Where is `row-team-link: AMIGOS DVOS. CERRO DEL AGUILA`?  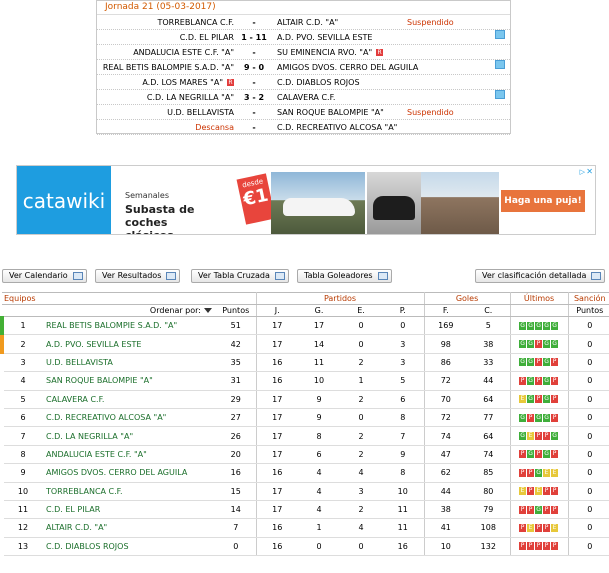
row-team-link: AMIGOS DVOS. CERRO DEL AGUILA is located at coordinates (129, 473).